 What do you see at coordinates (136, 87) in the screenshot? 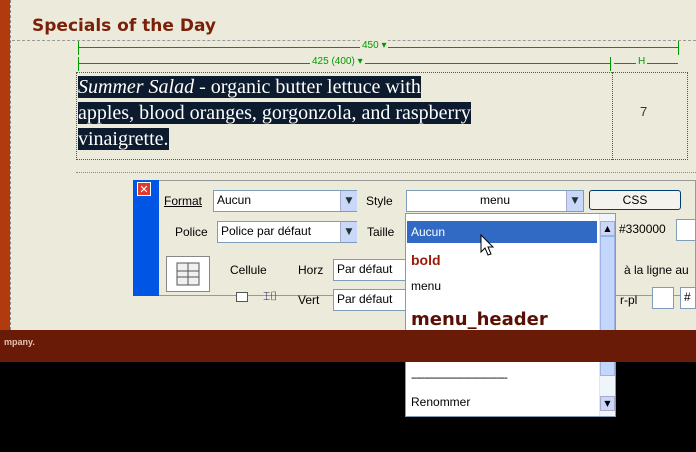
I see `item-title: Summer Salad` at bounding box center [136, 87].